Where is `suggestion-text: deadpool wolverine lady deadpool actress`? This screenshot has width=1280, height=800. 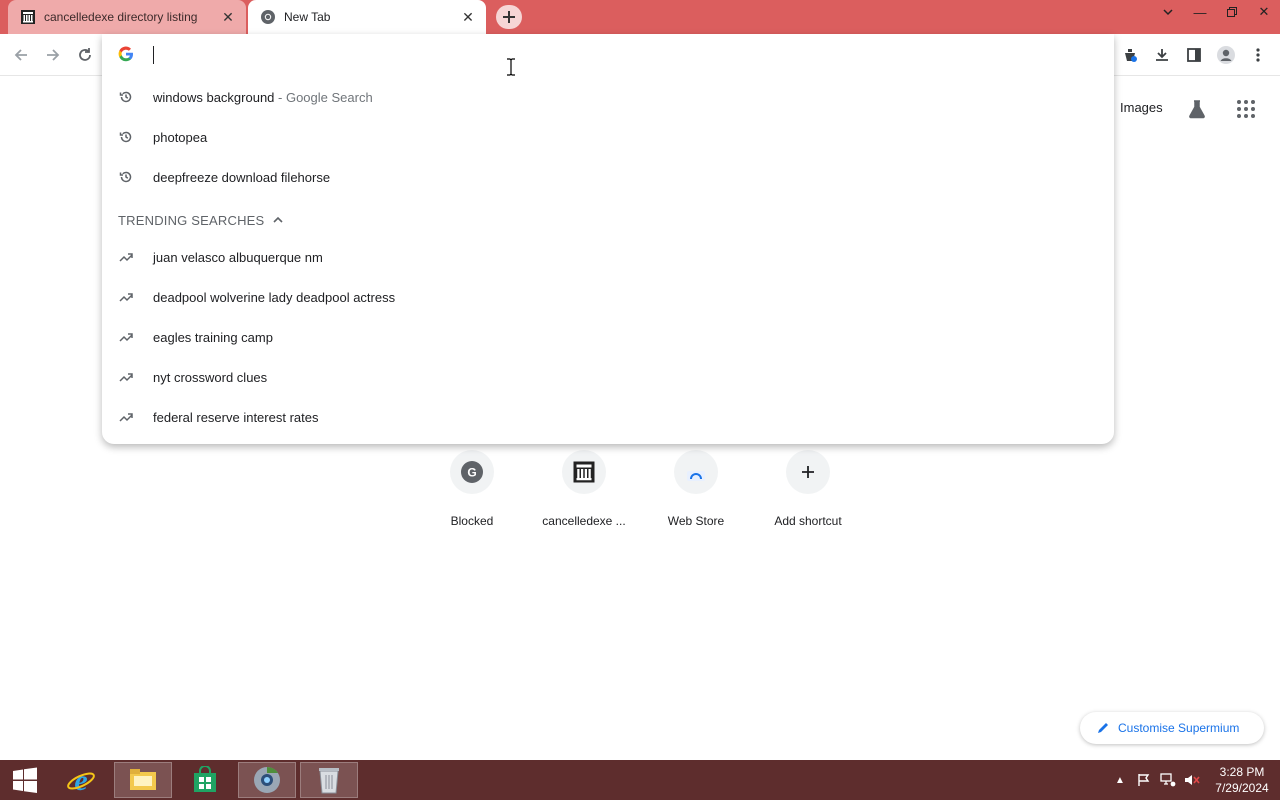
suggestion-text: deadpool wolverine lady deadpool actress is located at coordinates (274, 297).